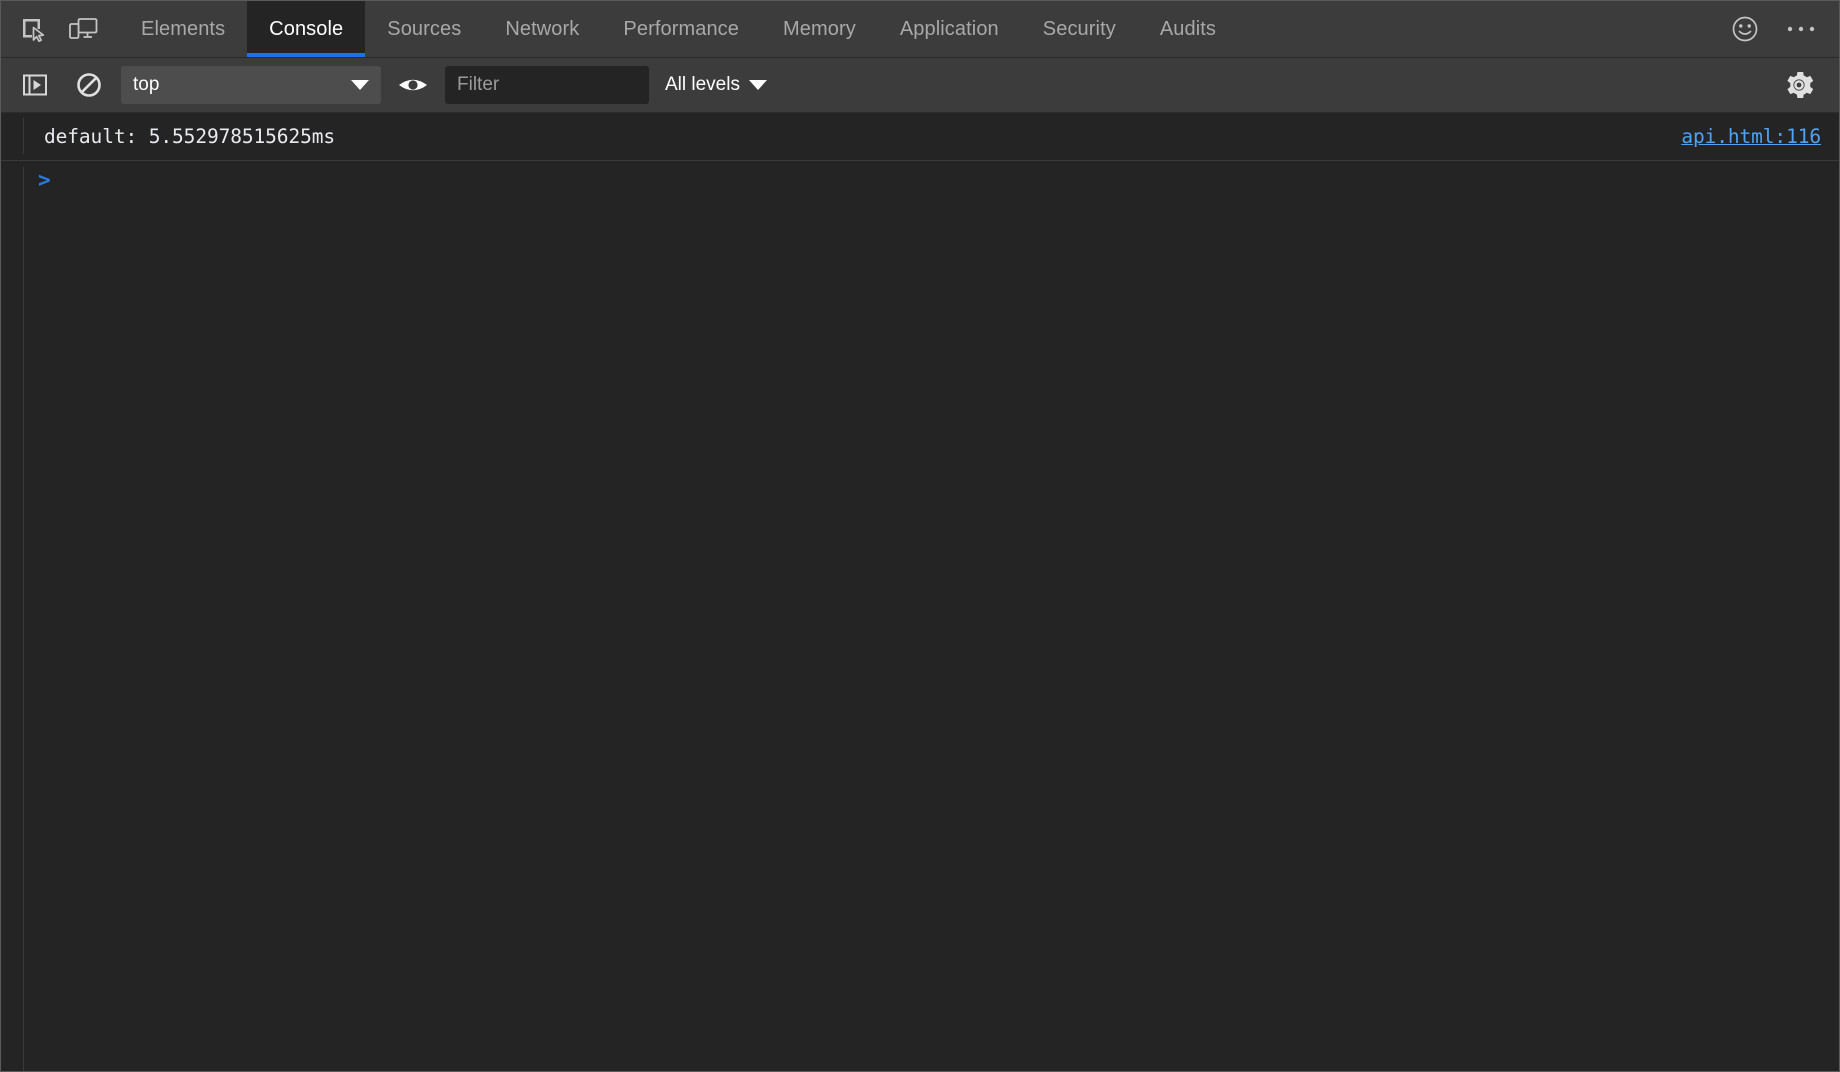  I want to click on live-expression-eye-icon, so click(413, 85).